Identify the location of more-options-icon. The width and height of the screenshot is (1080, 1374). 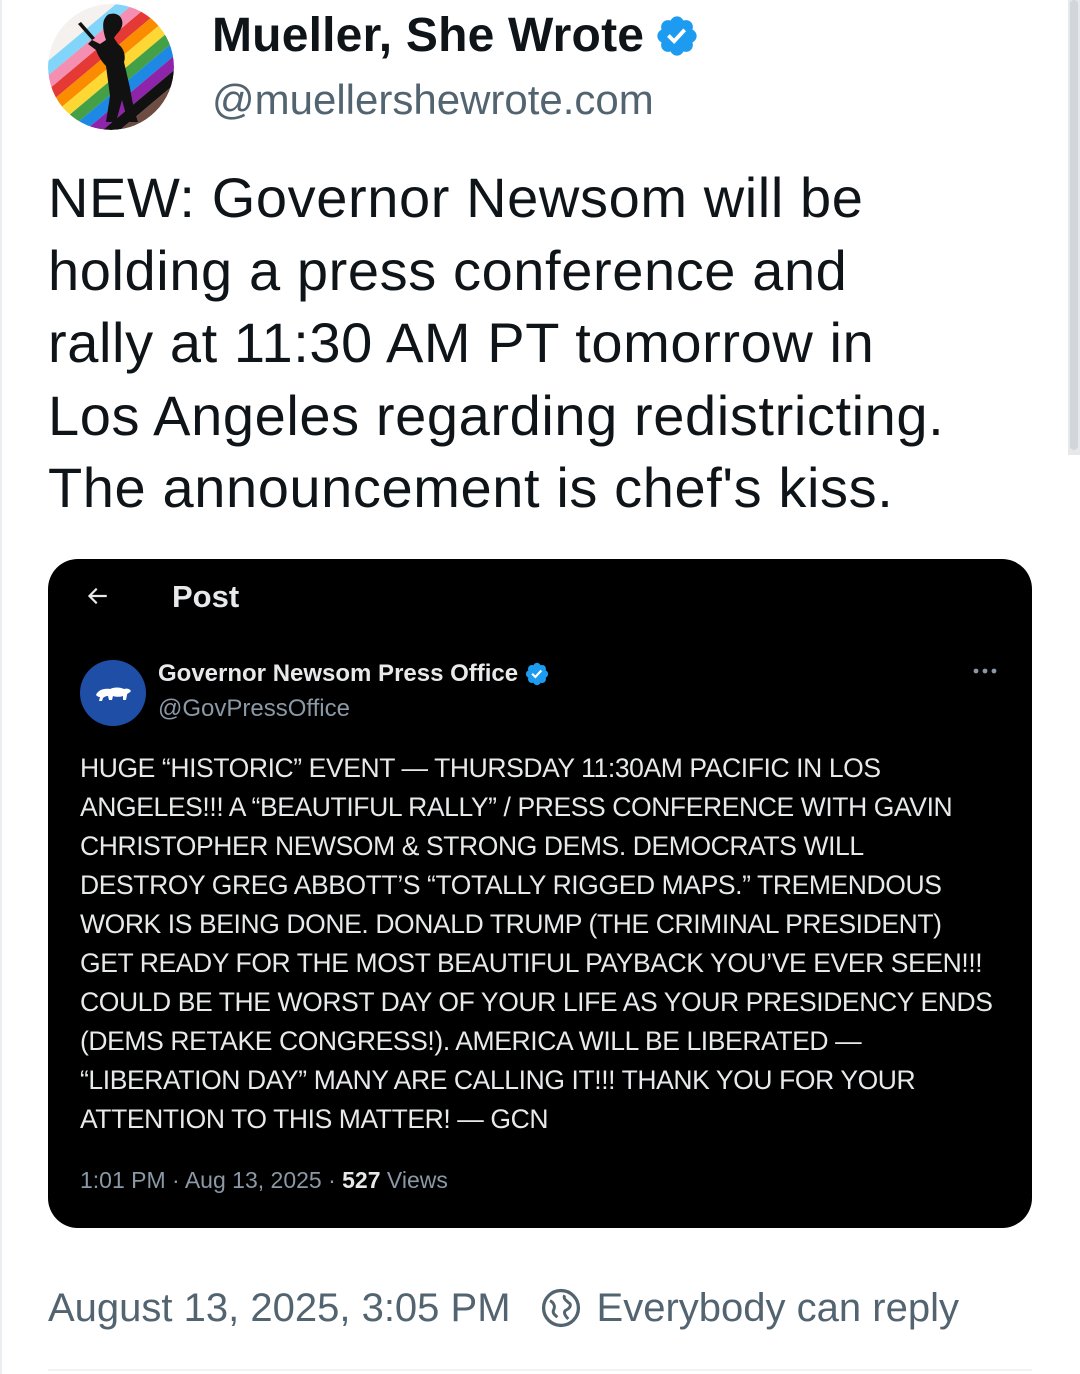
(985, 671).